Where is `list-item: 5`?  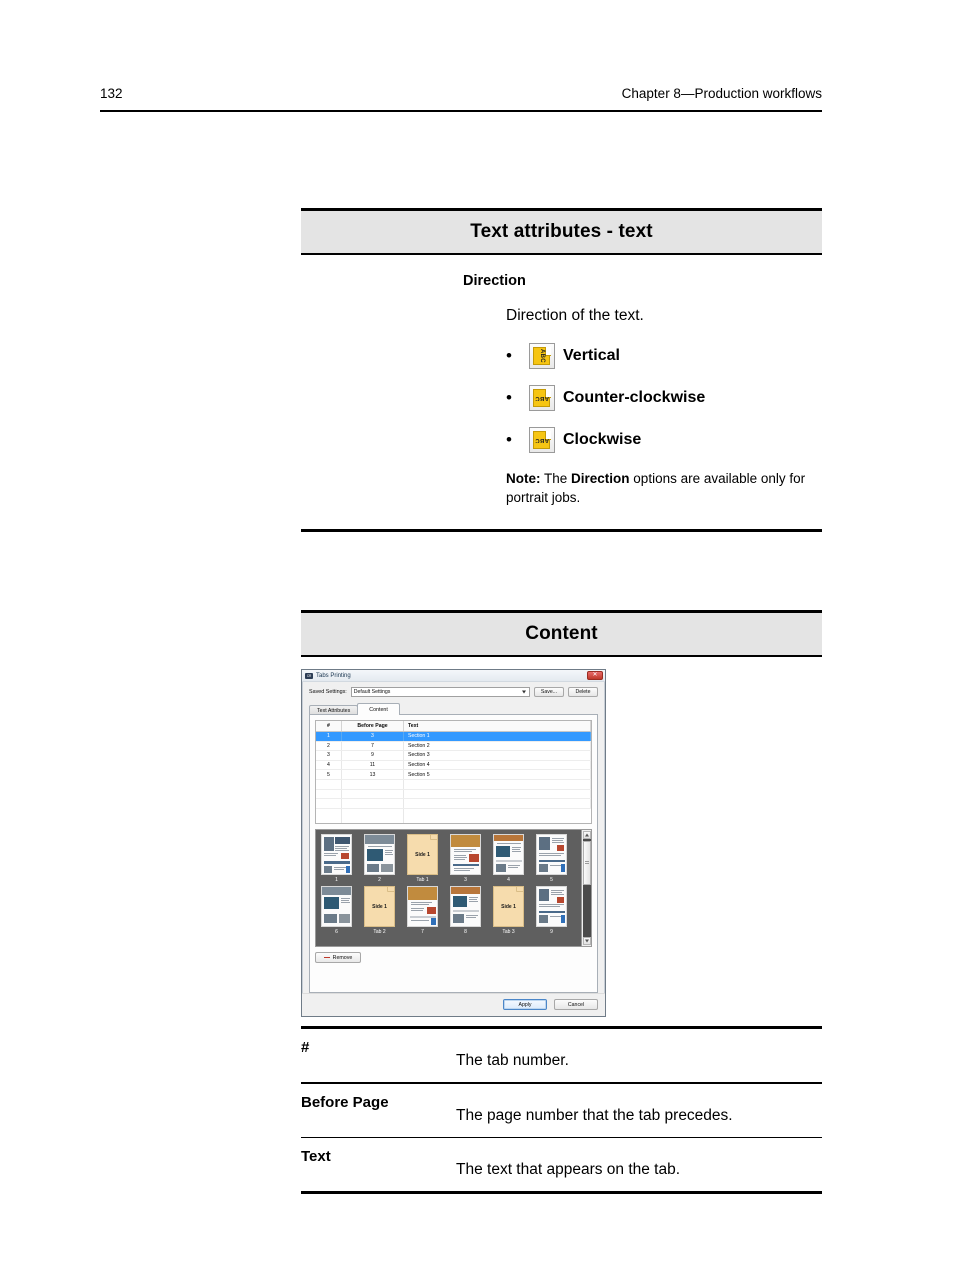 list-item: 5 is located at coordinates (551, 858).